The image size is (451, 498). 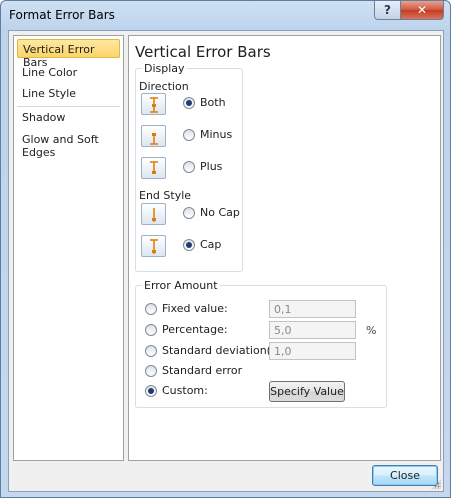 What do you see at coordinates (312, 351) in the screenshot?
I see `std-dev-input: 1,0` at bounding box center [312, 351].